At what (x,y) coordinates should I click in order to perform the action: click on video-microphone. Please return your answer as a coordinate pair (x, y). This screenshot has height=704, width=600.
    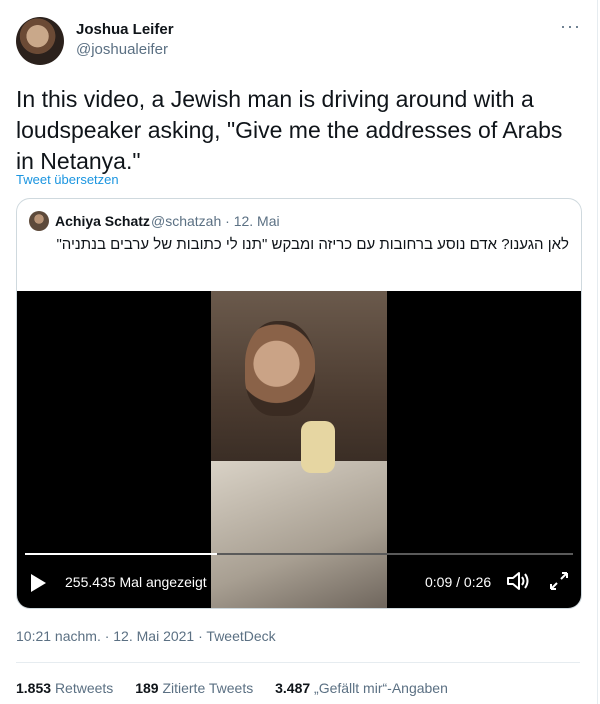
    Looking at the image, I should click on (318, 447).